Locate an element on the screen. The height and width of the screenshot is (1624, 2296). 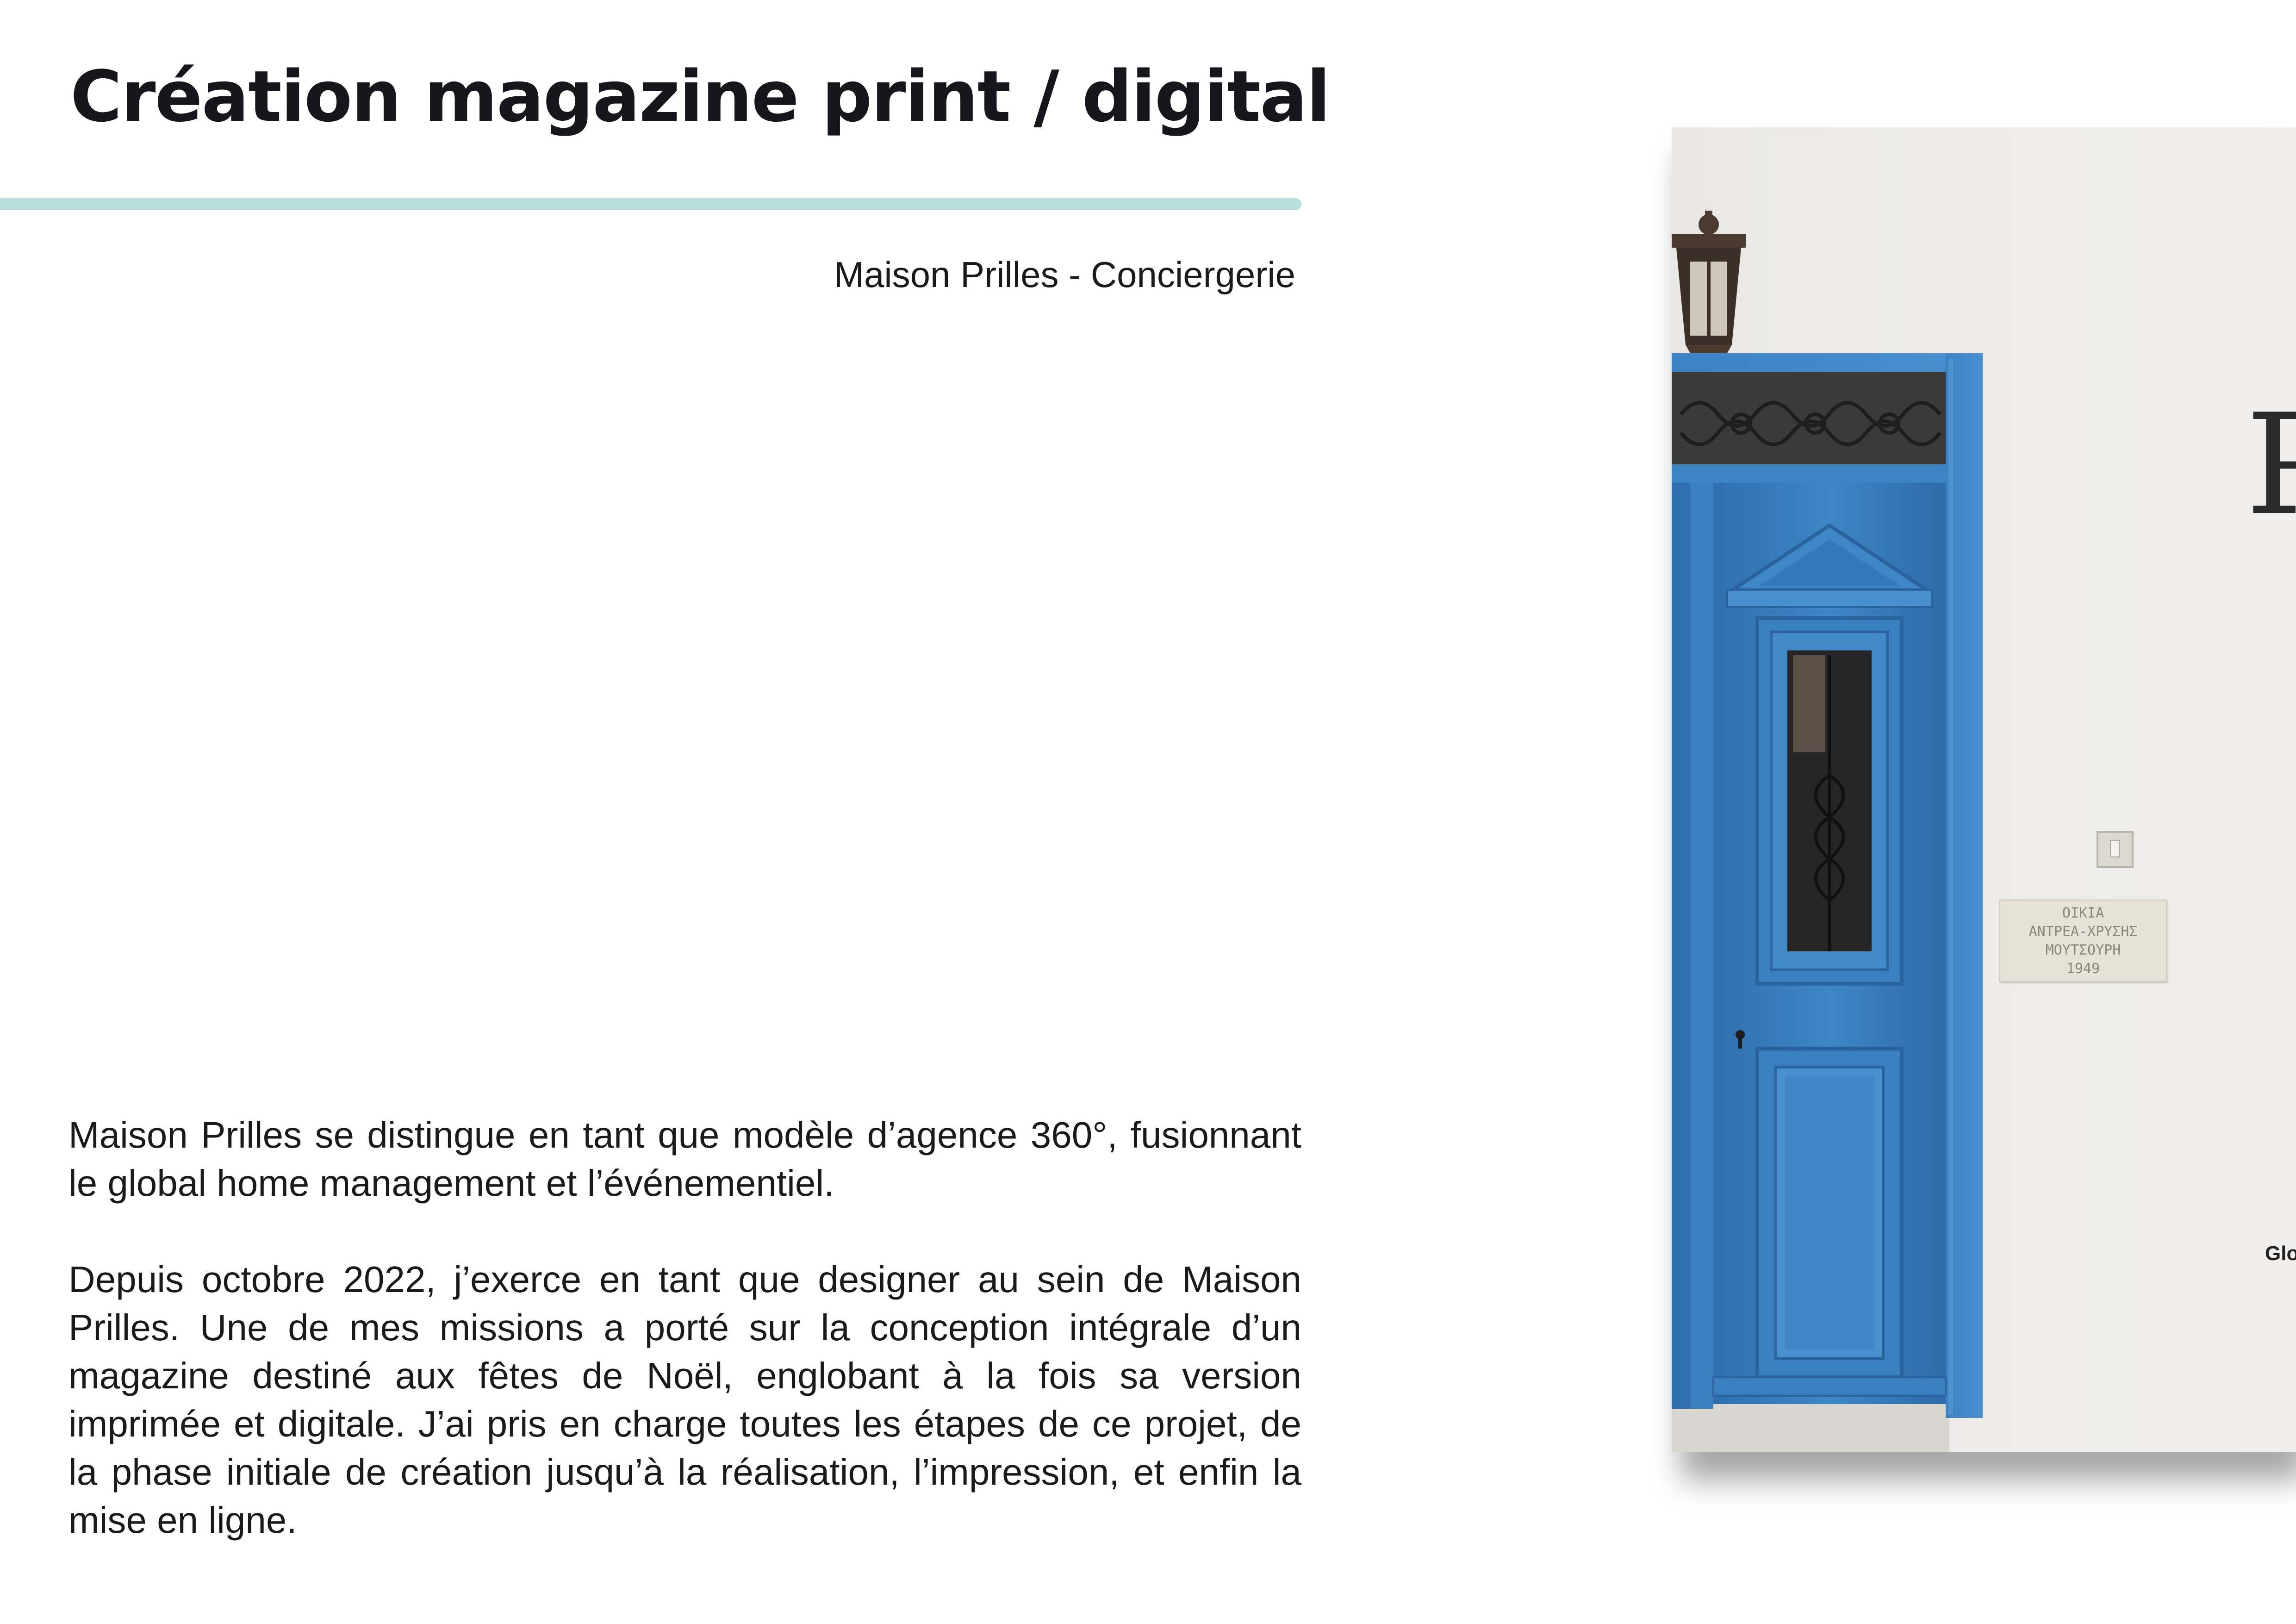
plaque-line: ΜΟΥΤΣΟΥΡΗ is located at coordinates (2083, 950).